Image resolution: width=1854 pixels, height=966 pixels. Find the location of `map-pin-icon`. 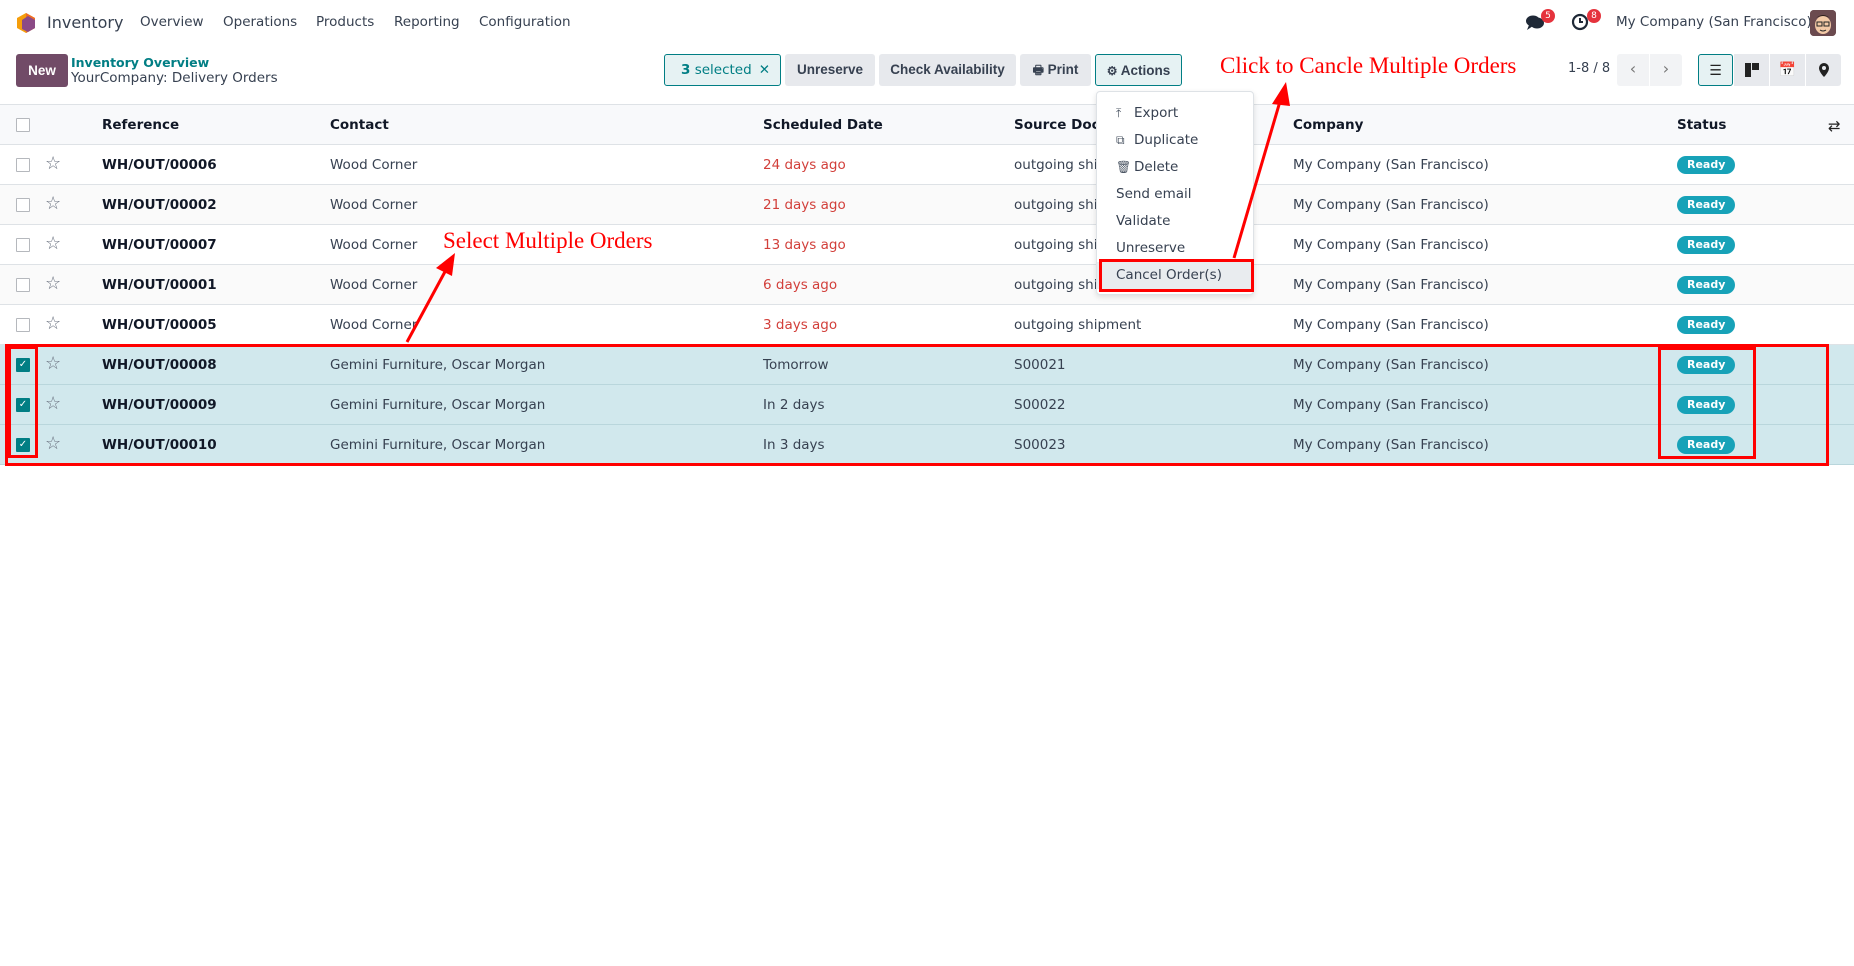

map-pin-icon is located at coordinates (1823, 70).